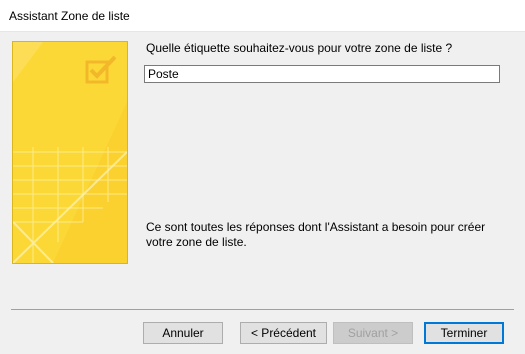 This screenshot has height=354, width=525. Describe the element at coordinates (183, 333) in the screenshot. I see `cancel-button: Annuler` at that location.